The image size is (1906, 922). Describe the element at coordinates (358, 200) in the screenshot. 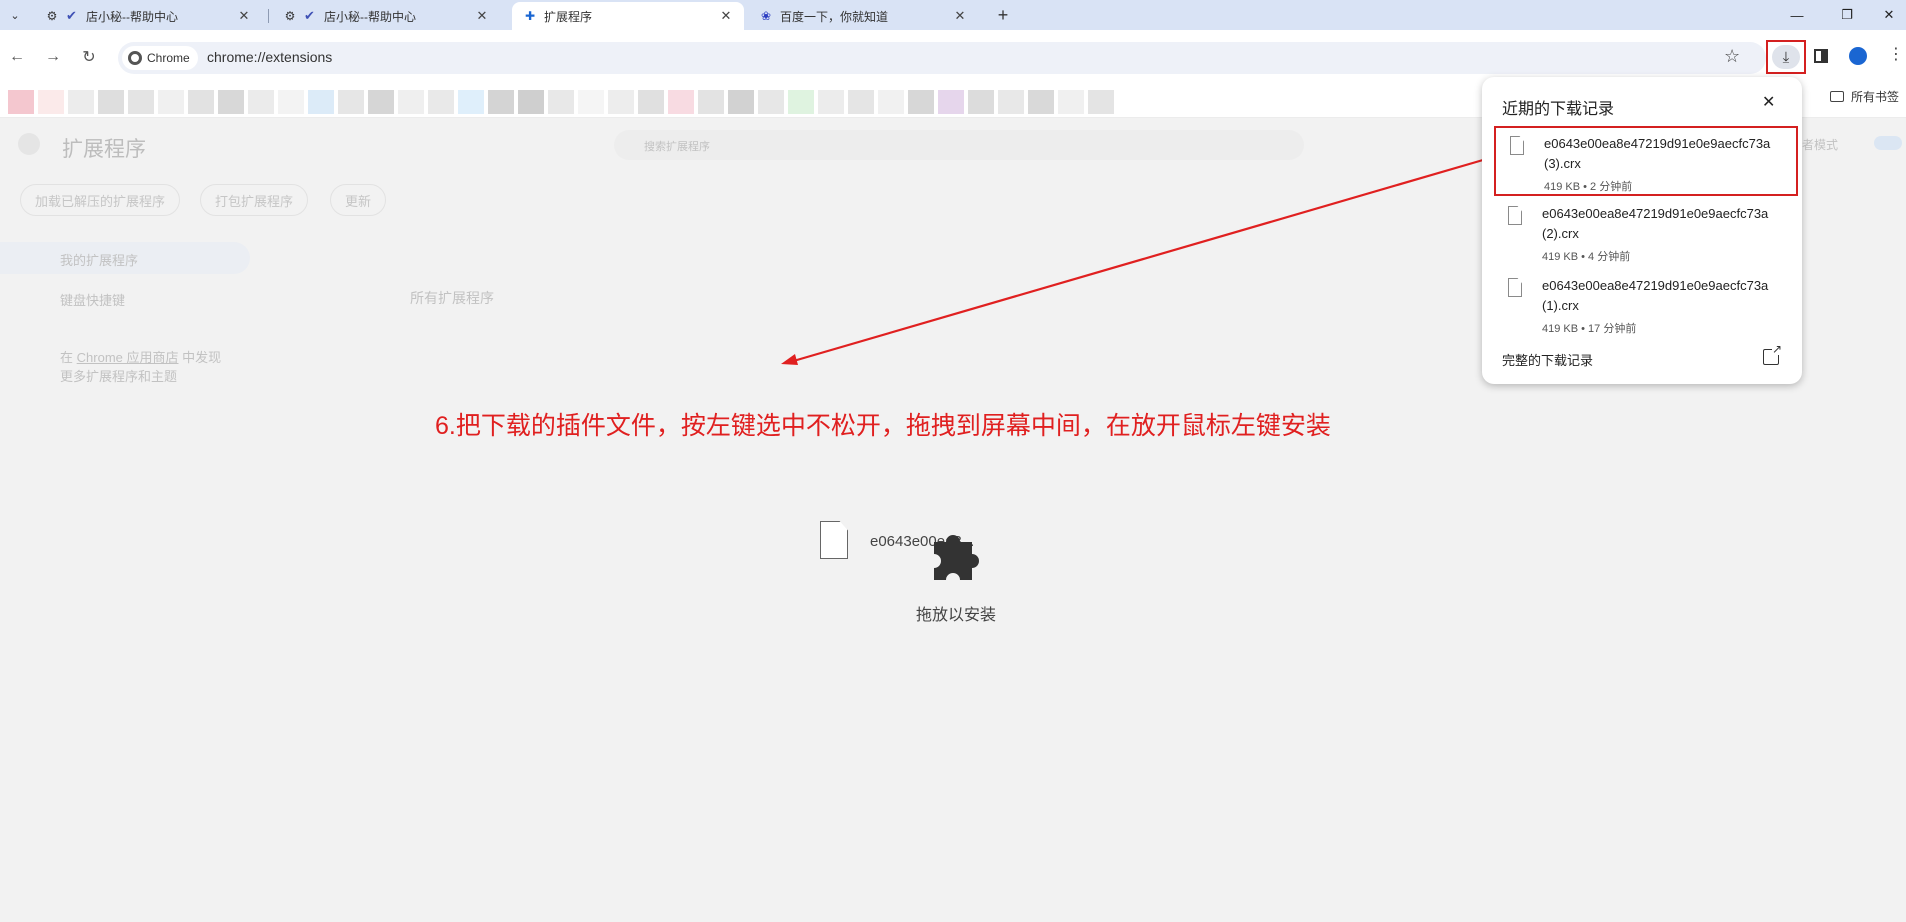

I see `update-button: 更新` at that location.